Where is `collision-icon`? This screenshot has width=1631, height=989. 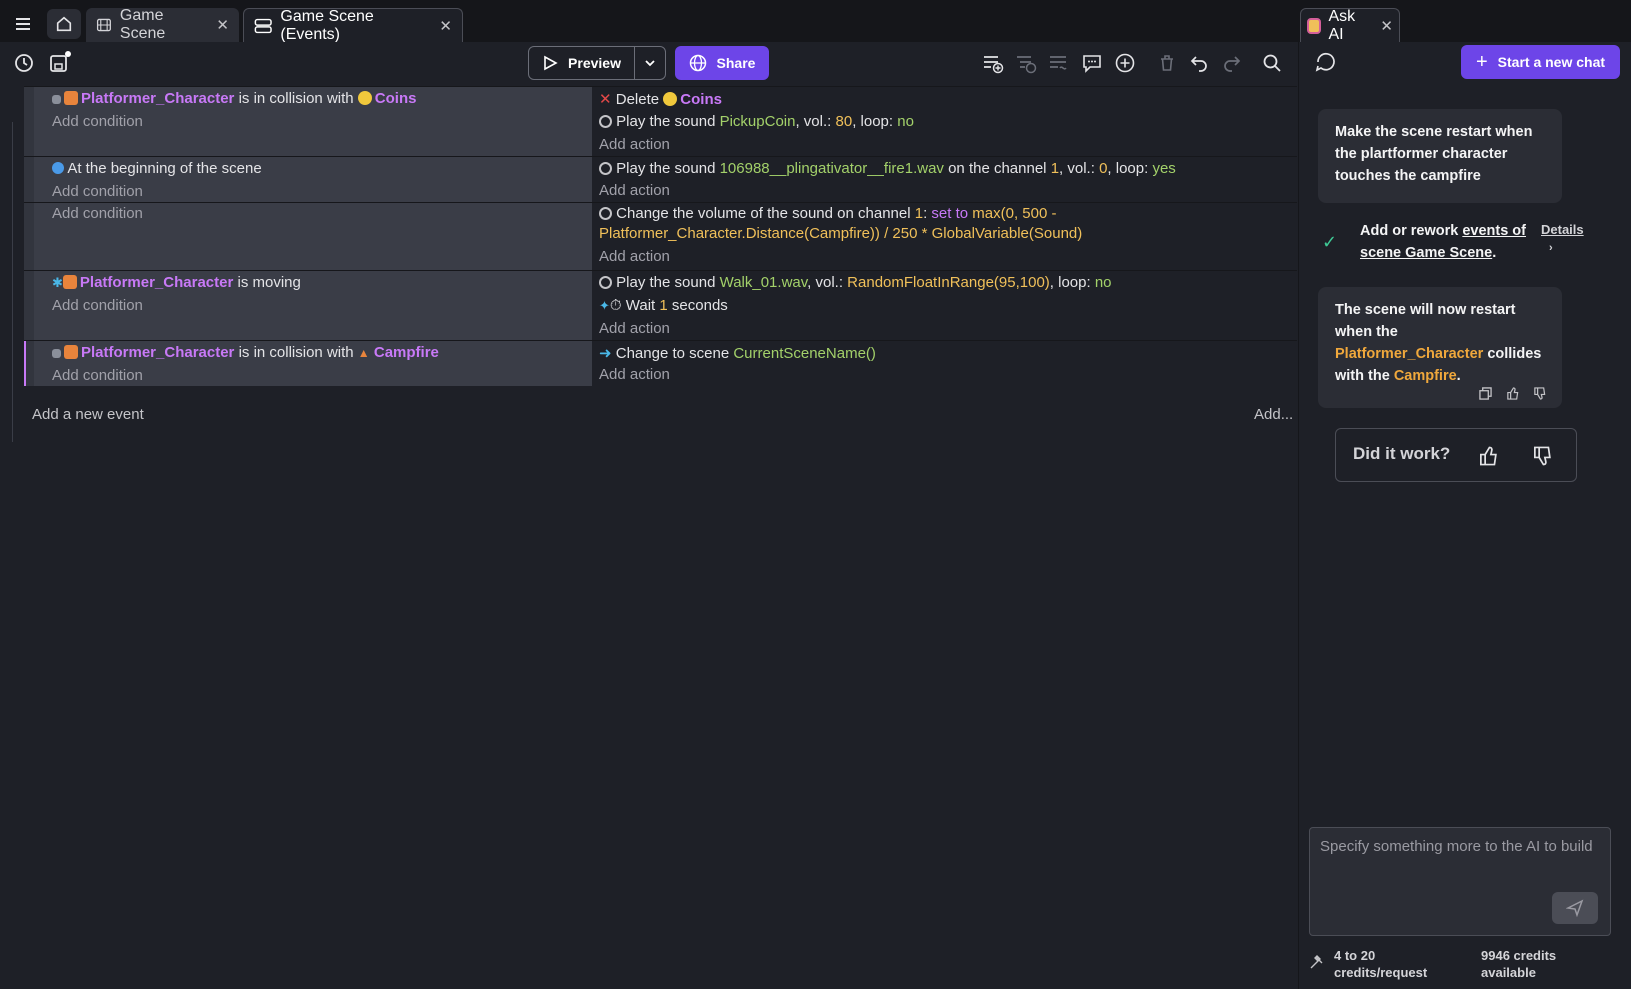 collision-icon is located at coordinates (56, 99).